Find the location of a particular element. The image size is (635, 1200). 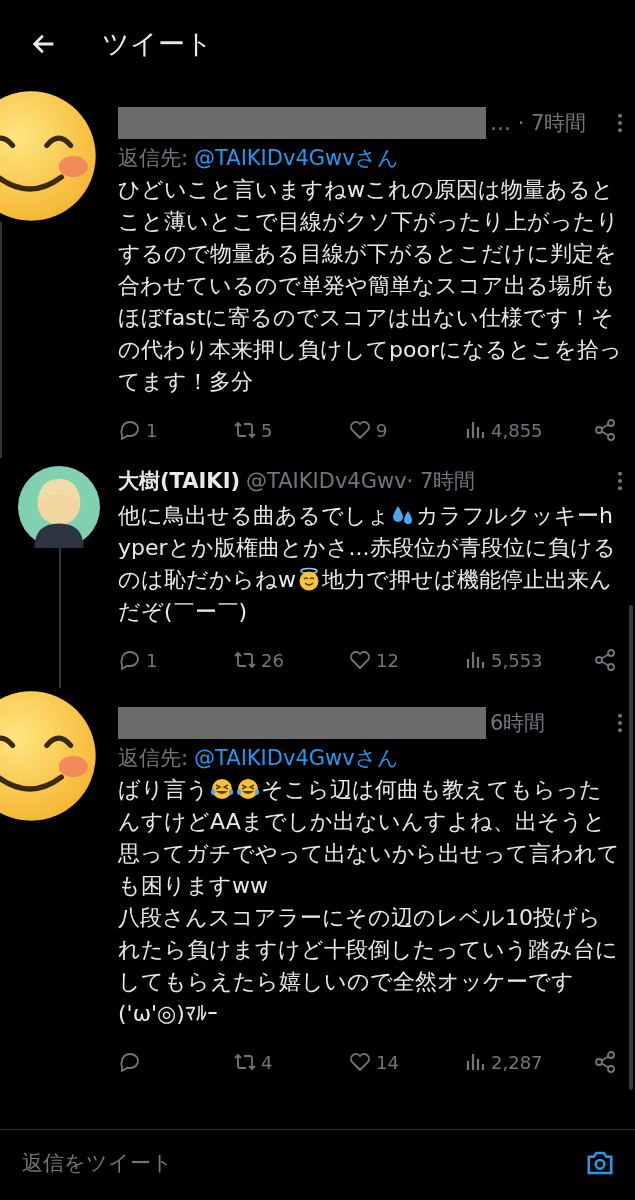

tweet-time: 6時間 is located at coordinates (518, 723).